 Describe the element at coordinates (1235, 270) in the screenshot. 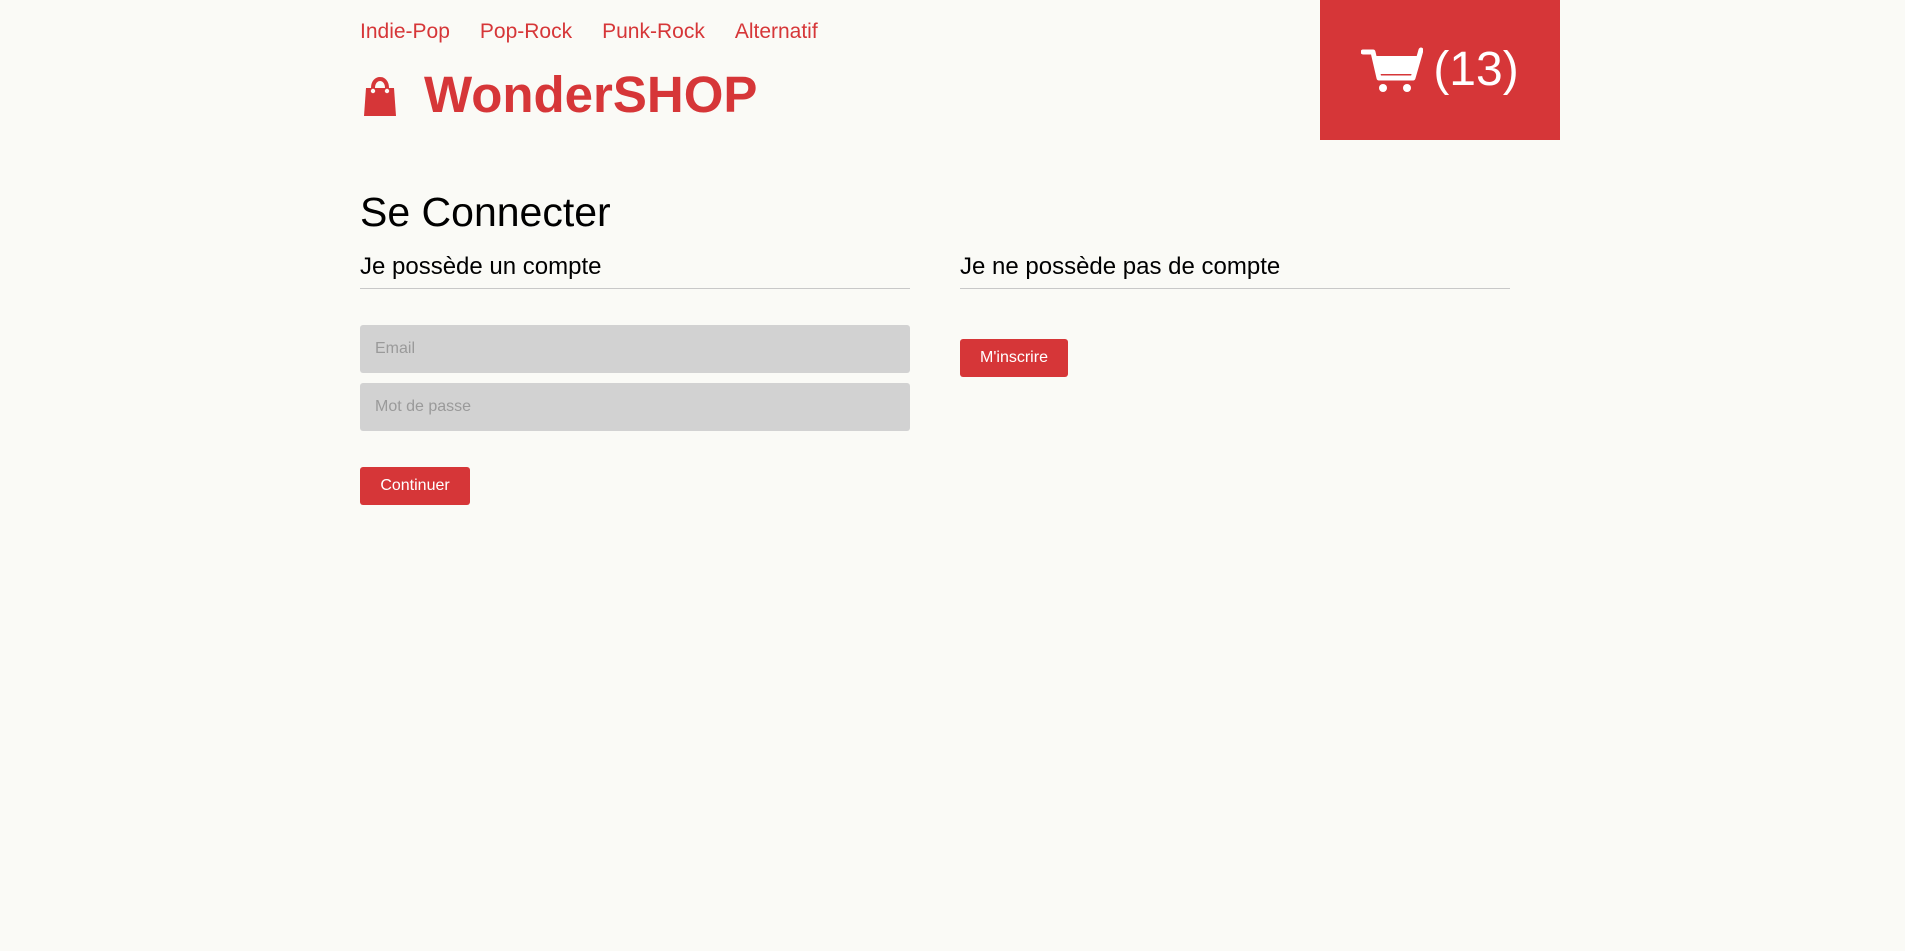

I see `register-heading: Je ne possède pas de compte` at that location.